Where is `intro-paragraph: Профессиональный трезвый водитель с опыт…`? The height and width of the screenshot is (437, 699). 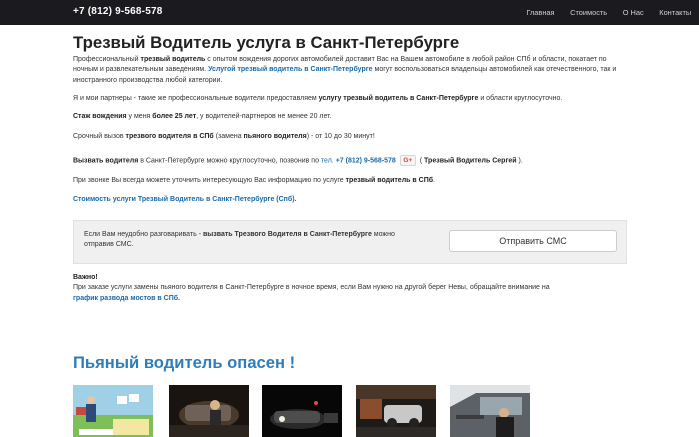
intro-paragraph: Профессиональный трезвый водитель с опыт… is located at coordinates (350, 70).